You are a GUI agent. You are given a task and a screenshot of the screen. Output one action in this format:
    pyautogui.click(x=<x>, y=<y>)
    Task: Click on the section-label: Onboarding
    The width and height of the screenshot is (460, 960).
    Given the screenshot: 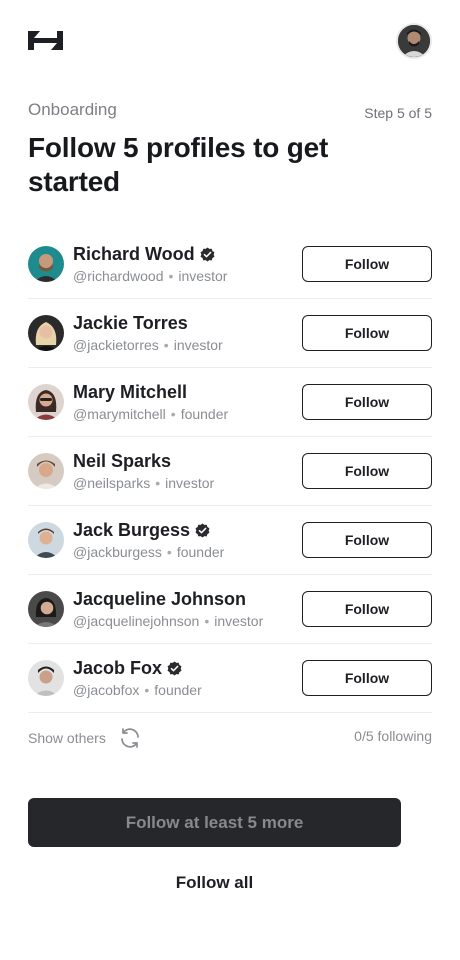 What is the action you would take?
    pyautogui.click(x=72, y=109)
    